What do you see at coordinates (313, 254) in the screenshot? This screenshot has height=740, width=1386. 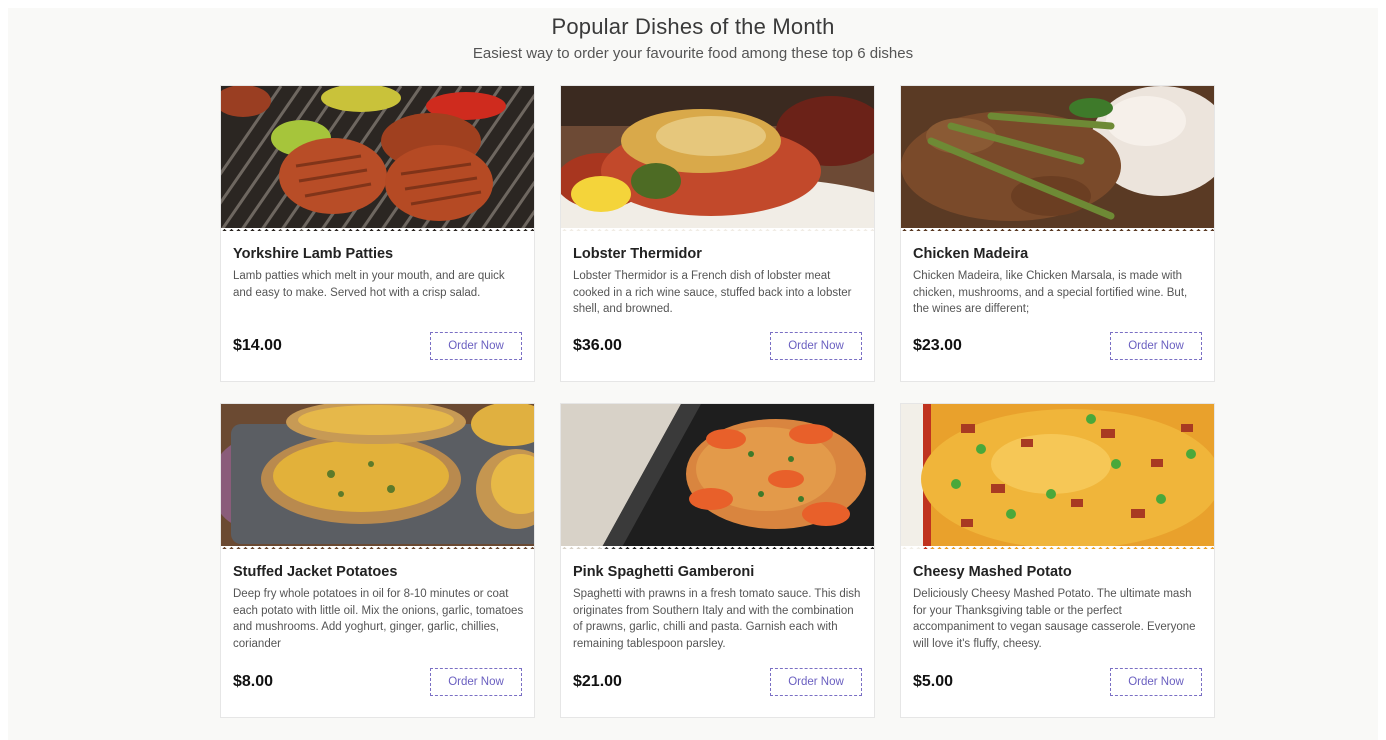 I see `dish-name: Yorkshire Lamb Patties` at bounding box center [313, 254].